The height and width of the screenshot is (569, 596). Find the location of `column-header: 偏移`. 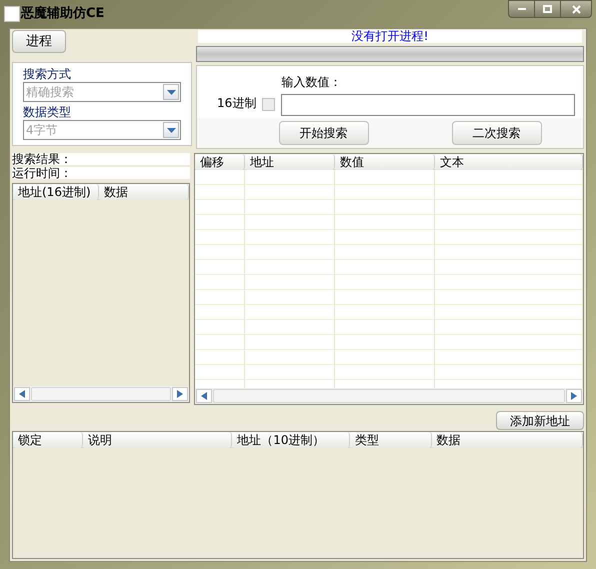

column-header: 偏移 is located at coordinates (220, 162).